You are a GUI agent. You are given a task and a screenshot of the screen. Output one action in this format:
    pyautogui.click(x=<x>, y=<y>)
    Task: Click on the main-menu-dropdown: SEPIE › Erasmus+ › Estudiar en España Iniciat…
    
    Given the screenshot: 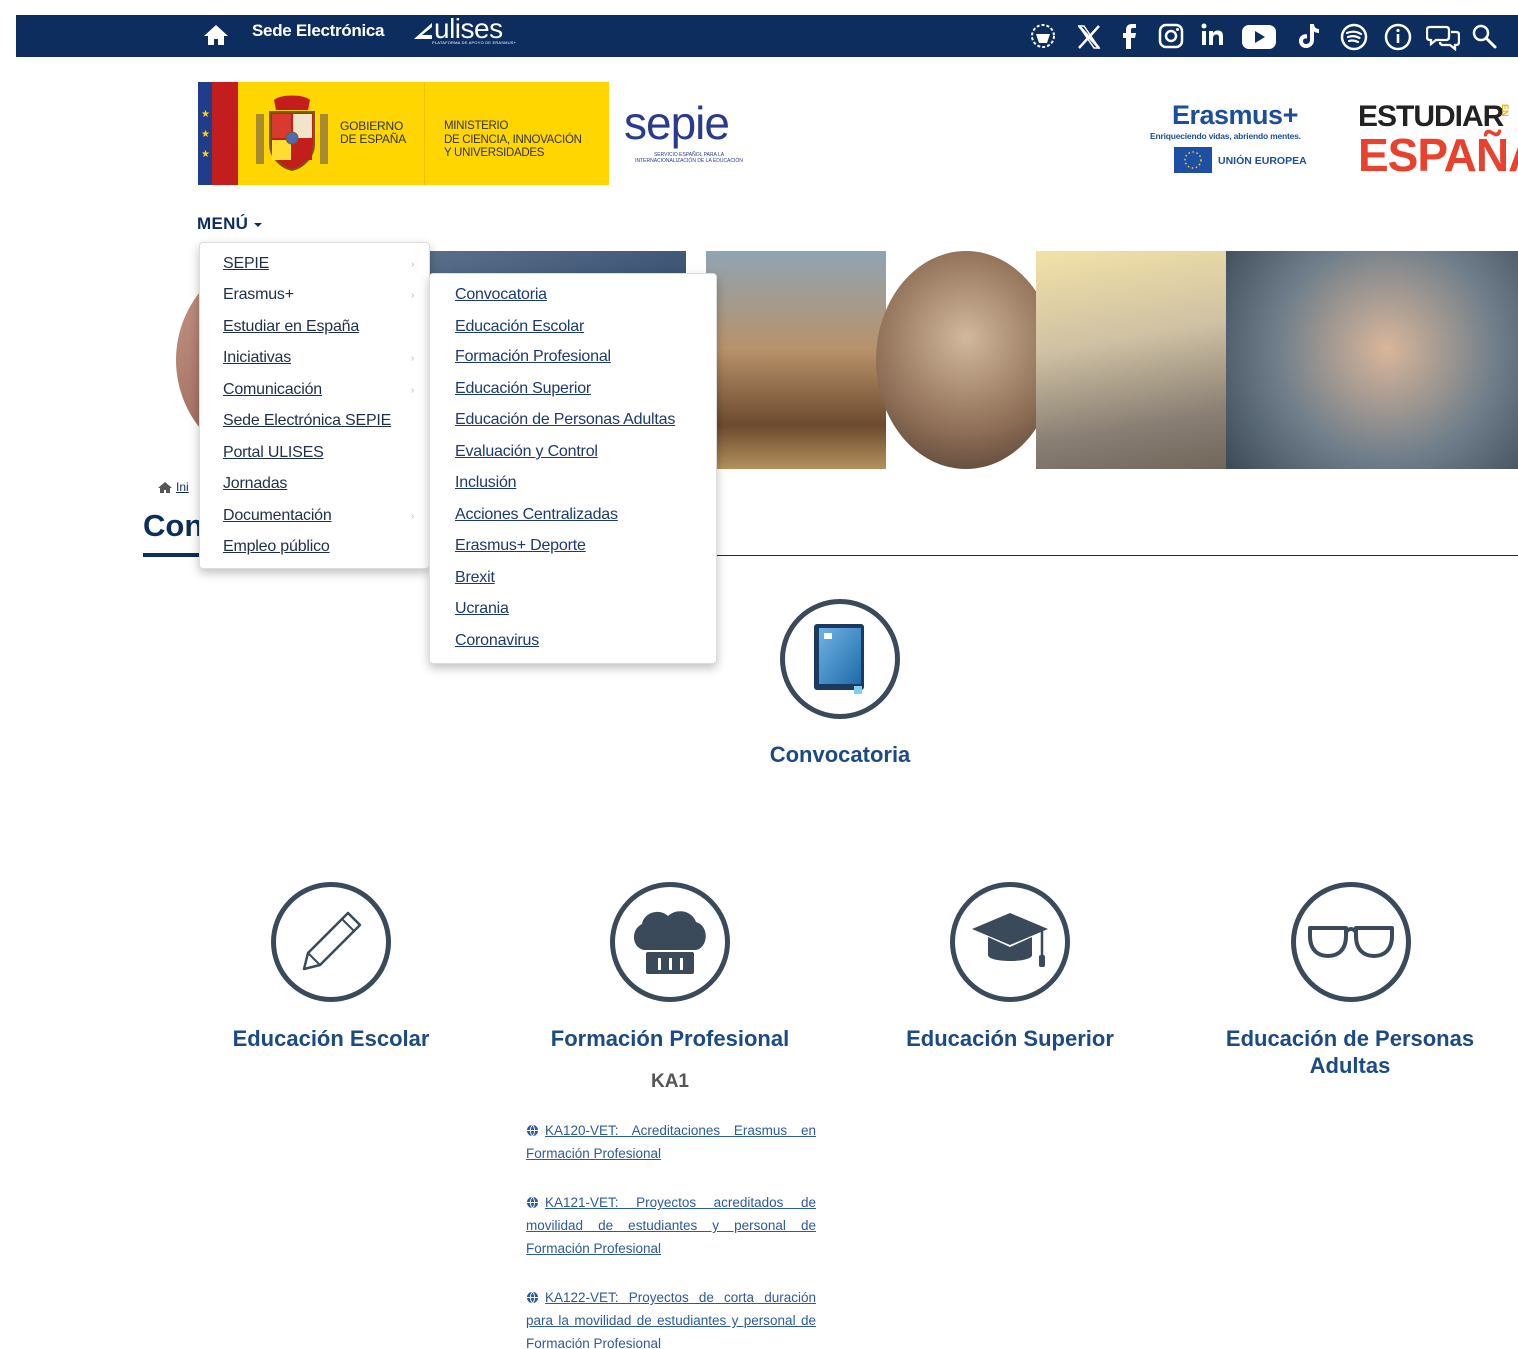 What is the action you would take?
    pyautogui.click(x=314, y=405)
    